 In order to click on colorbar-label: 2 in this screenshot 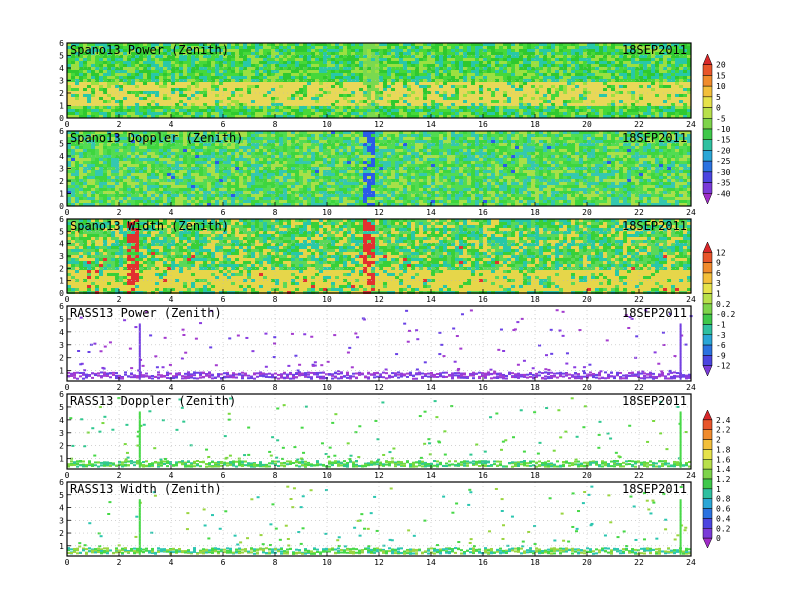, I will do `click(718, 440)`.